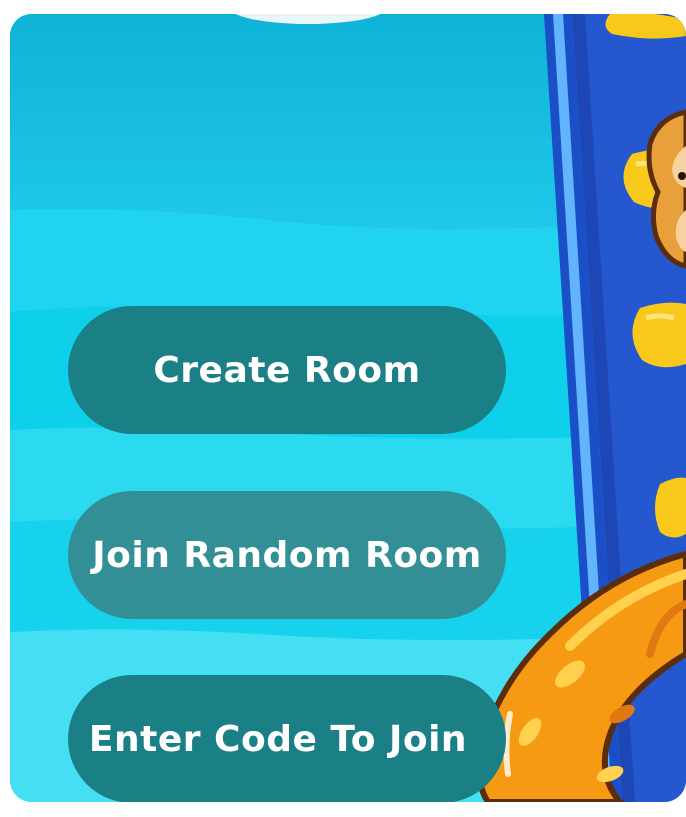  I want to click on enter-code-to-join-button: Enter Code To Join, so click(287, 738).